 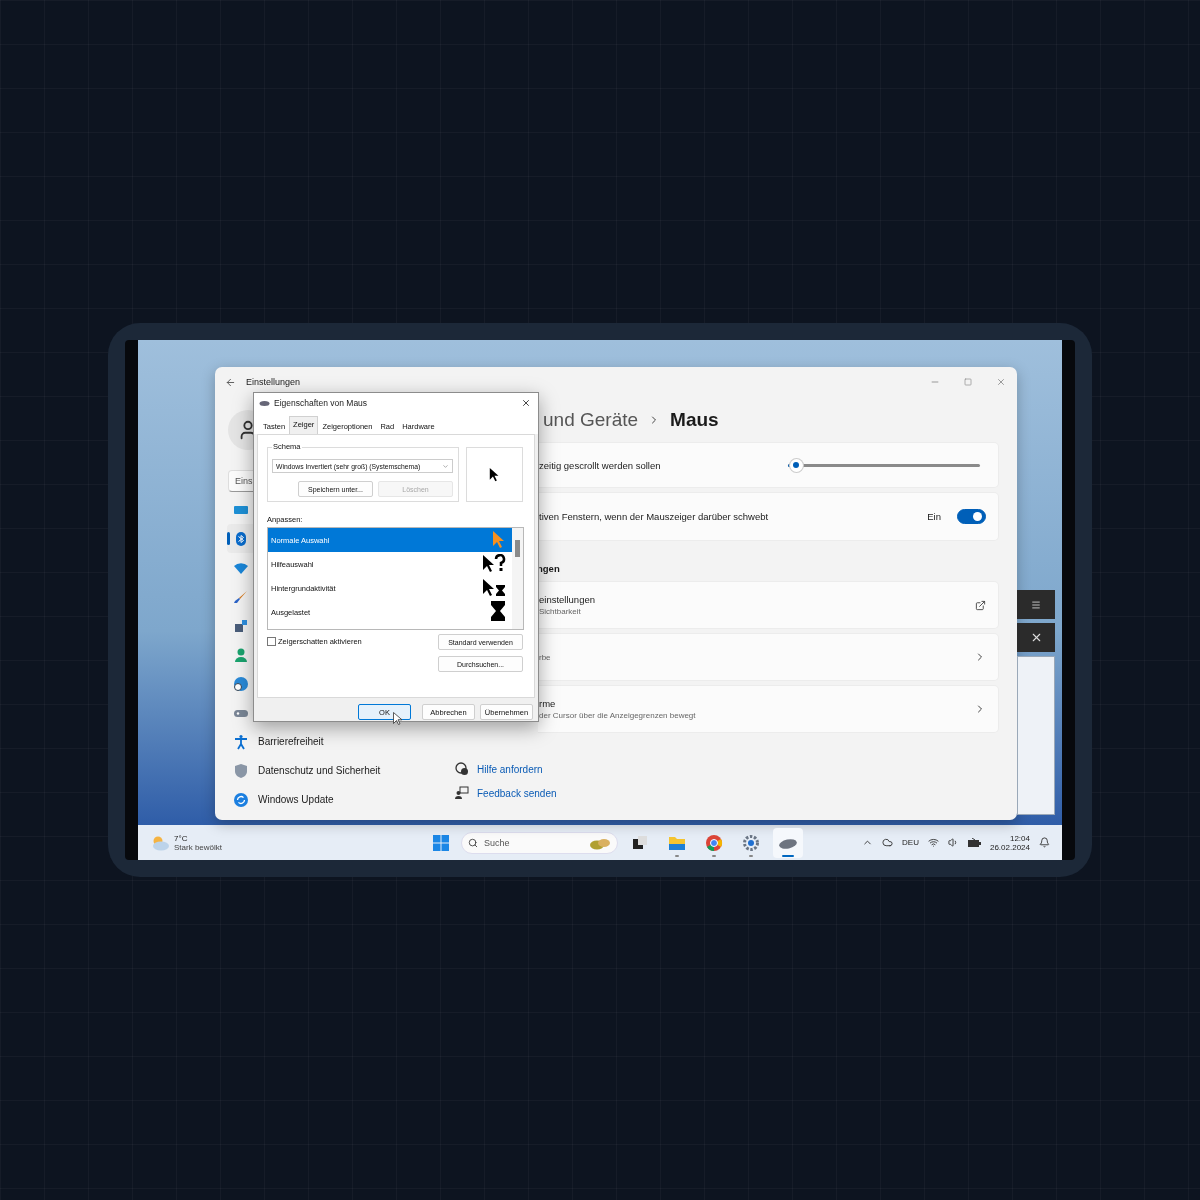 What do you see at coordinates (600, 465) in the screenshot?
I see `setting-label: zeitig gescrollt werden sollen` at bounding box center [600, 465].